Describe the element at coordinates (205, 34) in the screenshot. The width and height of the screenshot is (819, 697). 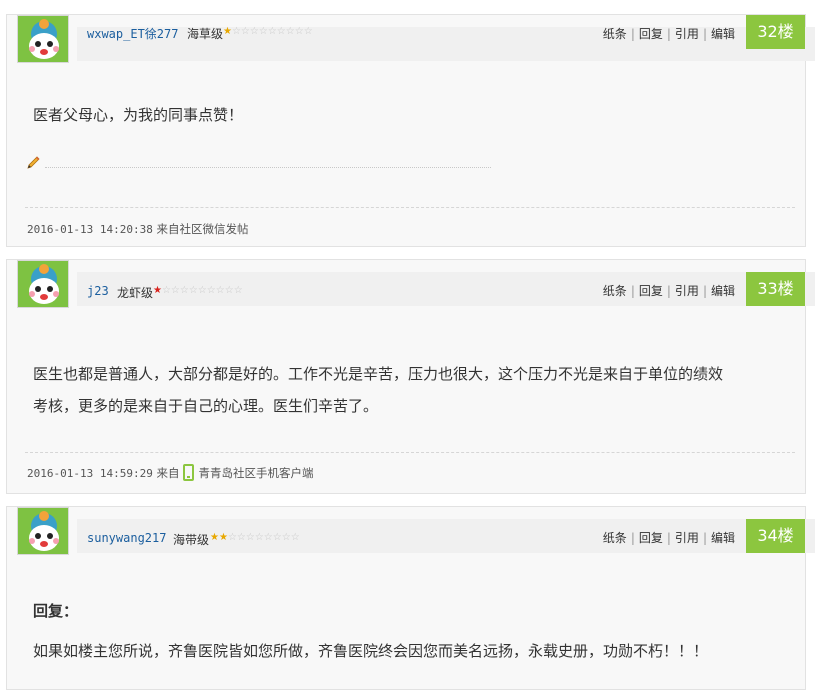
I see `user-level: 海草级` at that location.